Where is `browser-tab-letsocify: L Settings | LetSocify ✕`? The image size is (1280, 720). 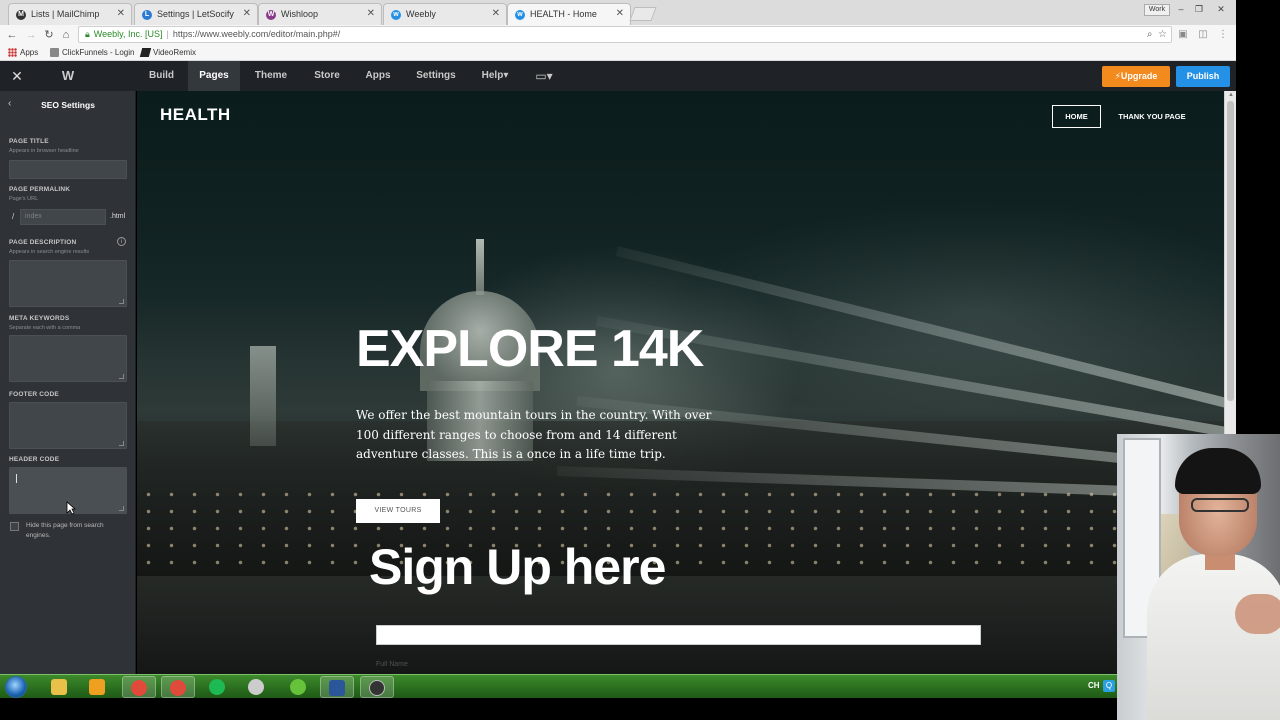
browser-tab-letsocify: L Settings | LetSocify ✕ is located at coordinates (196, 14).